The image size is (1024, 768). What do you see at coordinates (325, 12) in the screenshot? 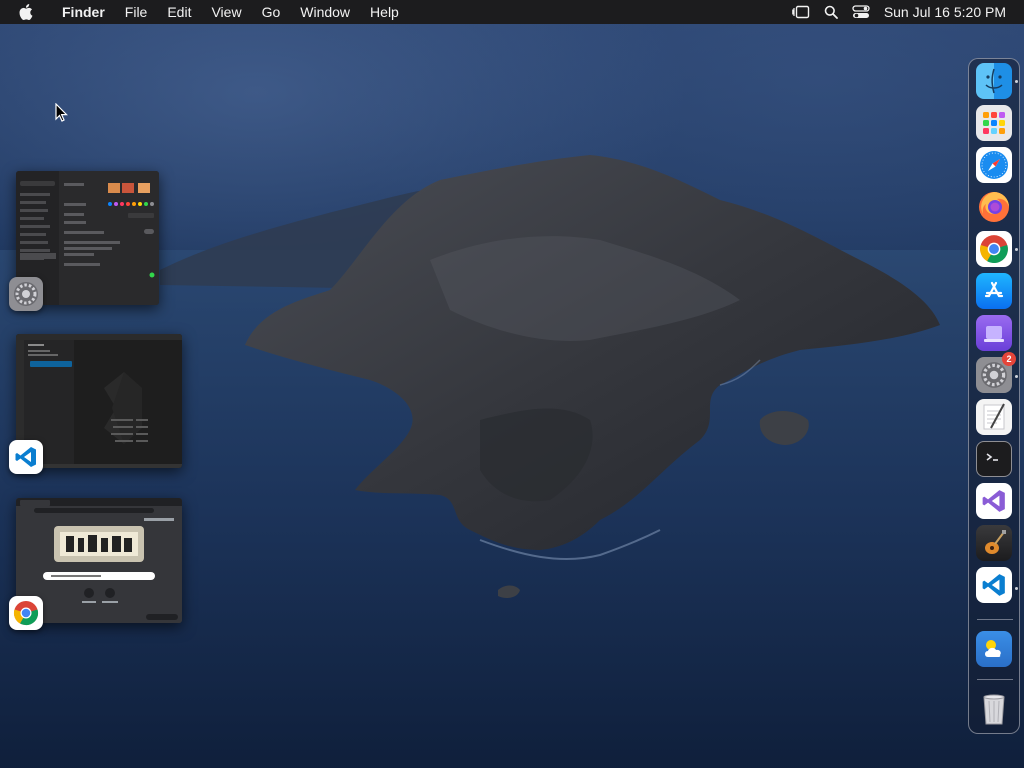
I see `menu-window: Window` at bounding box center [325, 12].